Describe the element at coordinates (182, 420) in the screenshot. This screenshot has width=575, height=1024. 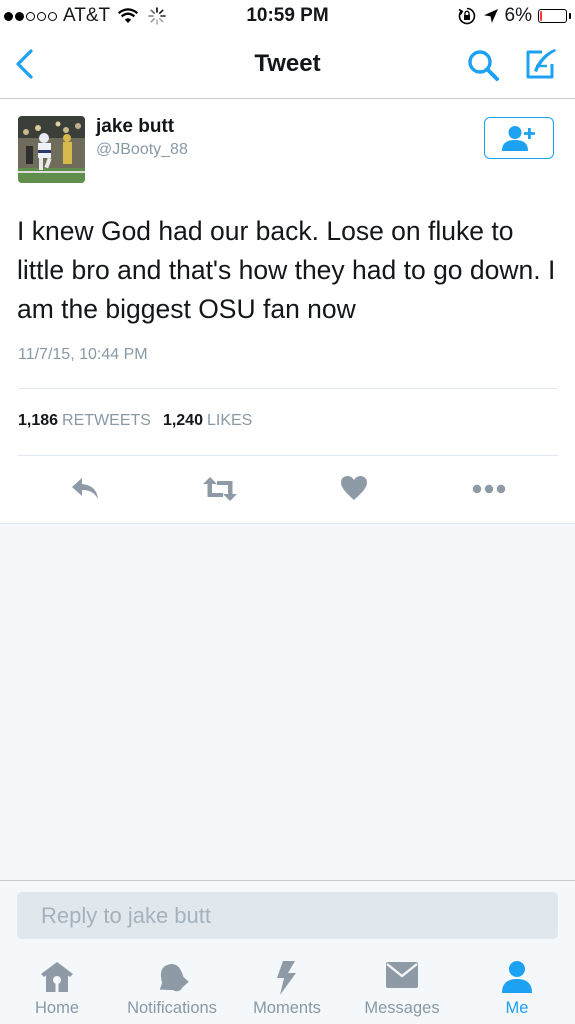
I see `likes-count: 1,240` at that location.